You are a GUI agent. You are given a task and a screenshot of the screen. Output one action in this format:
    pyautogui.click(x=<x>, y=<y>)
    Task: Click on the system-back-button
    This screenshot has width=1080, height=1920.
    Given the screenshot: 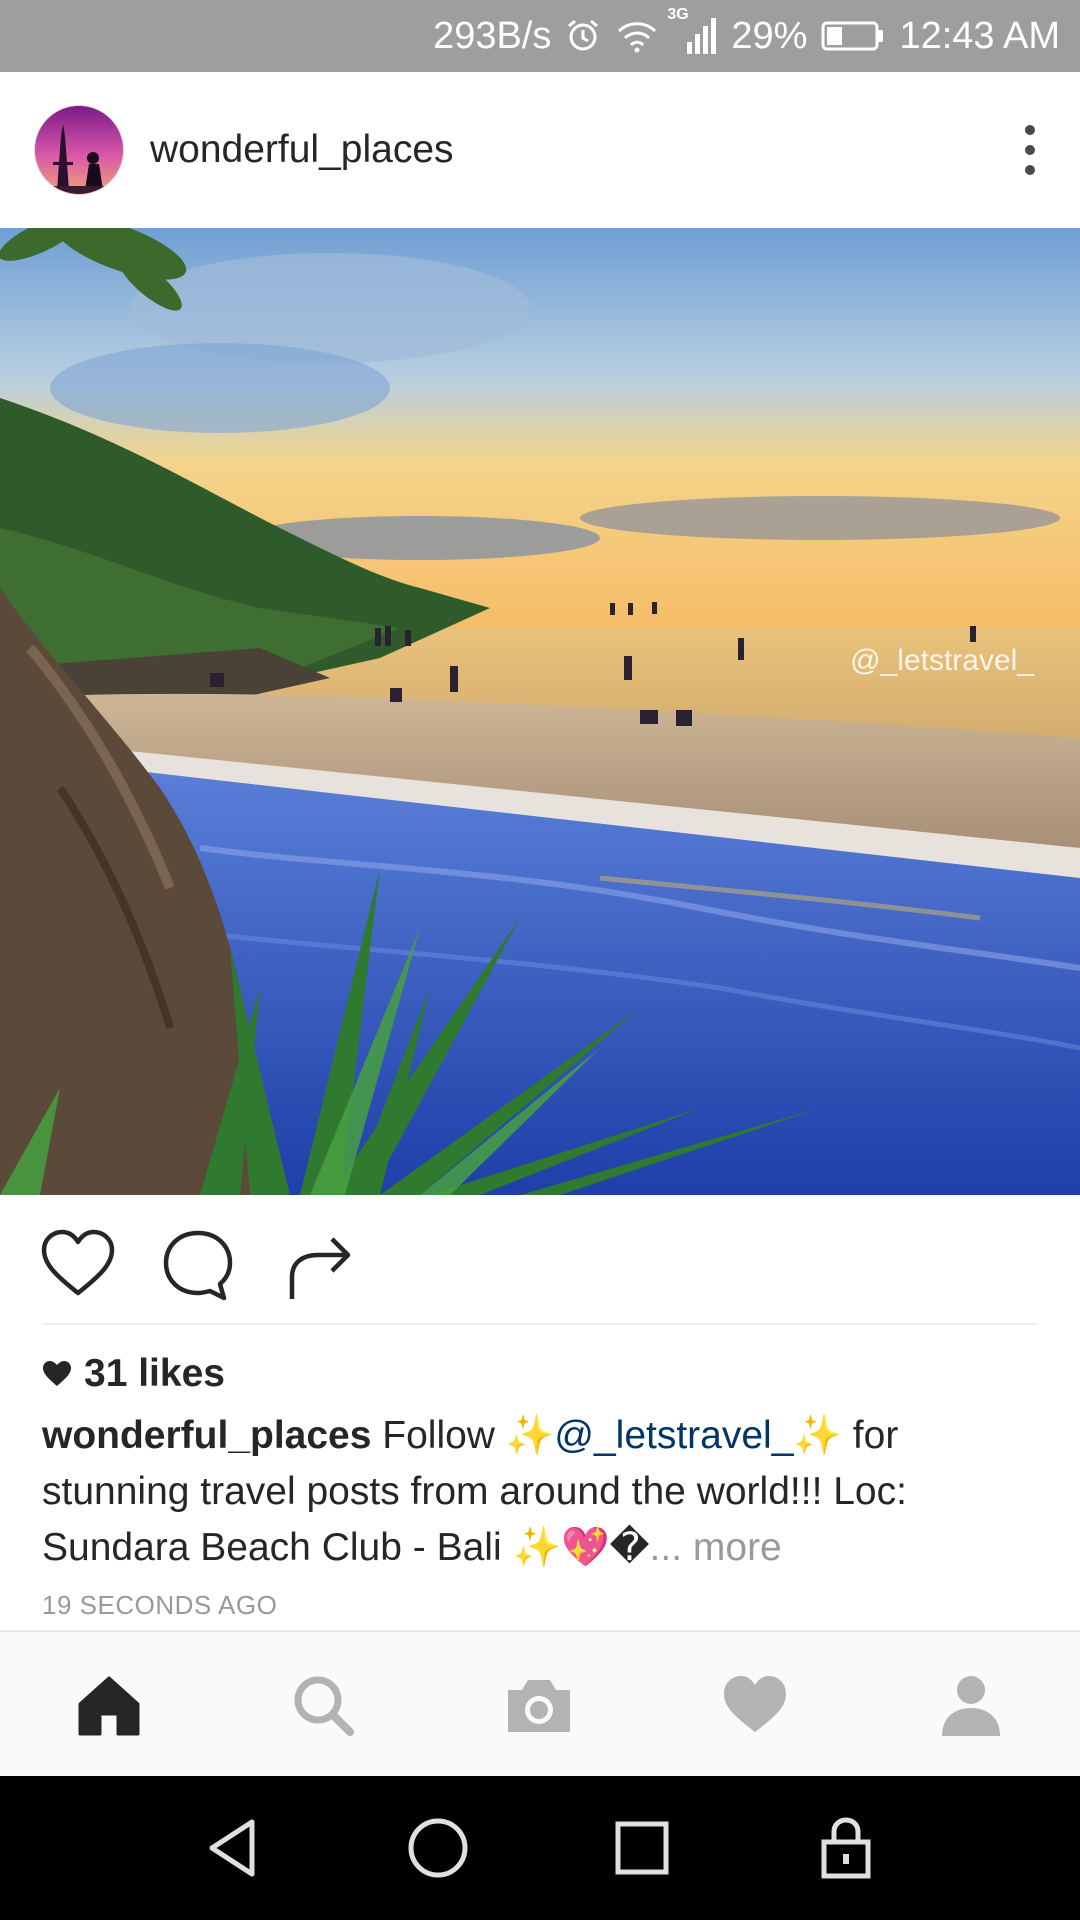 What is the action you would take?
    pyautogui.click(x=234, y=1848)
    